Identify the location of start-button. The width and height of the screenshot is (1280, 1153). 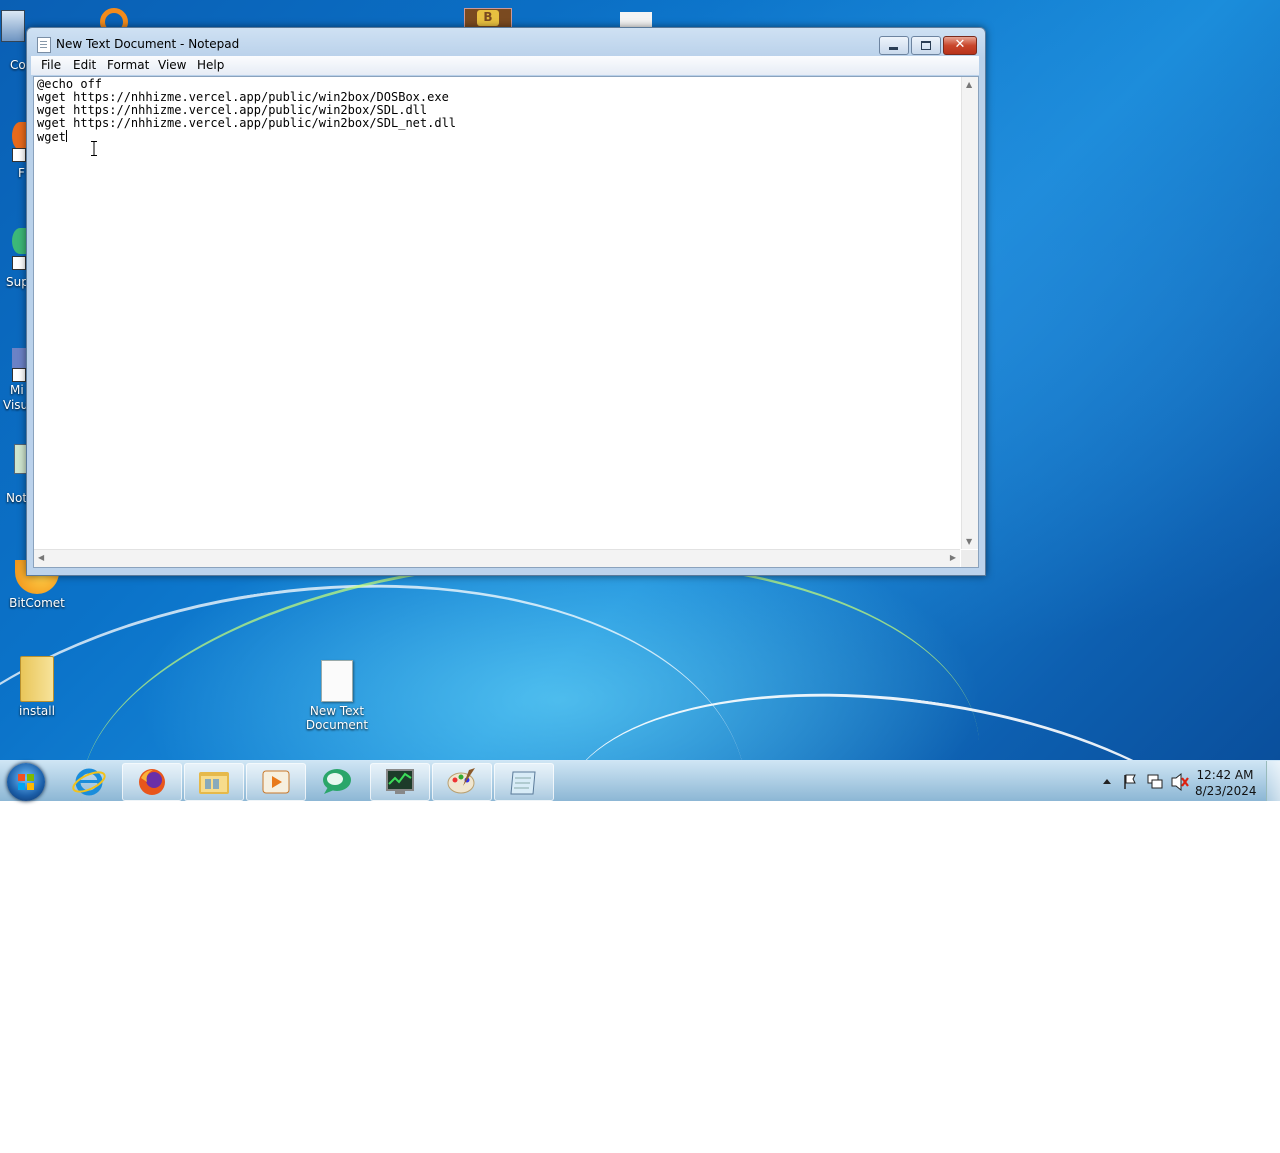
(26, 782).